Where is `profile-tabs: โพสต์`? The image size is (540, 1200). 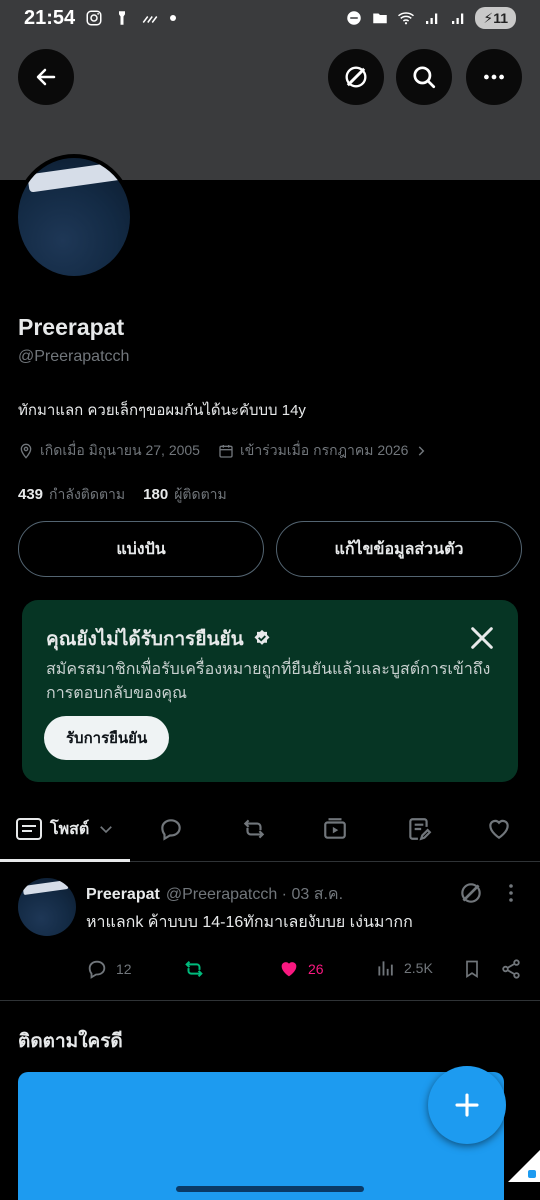
profile-tabs: โพสต์ is located at coordinates (270, 831).